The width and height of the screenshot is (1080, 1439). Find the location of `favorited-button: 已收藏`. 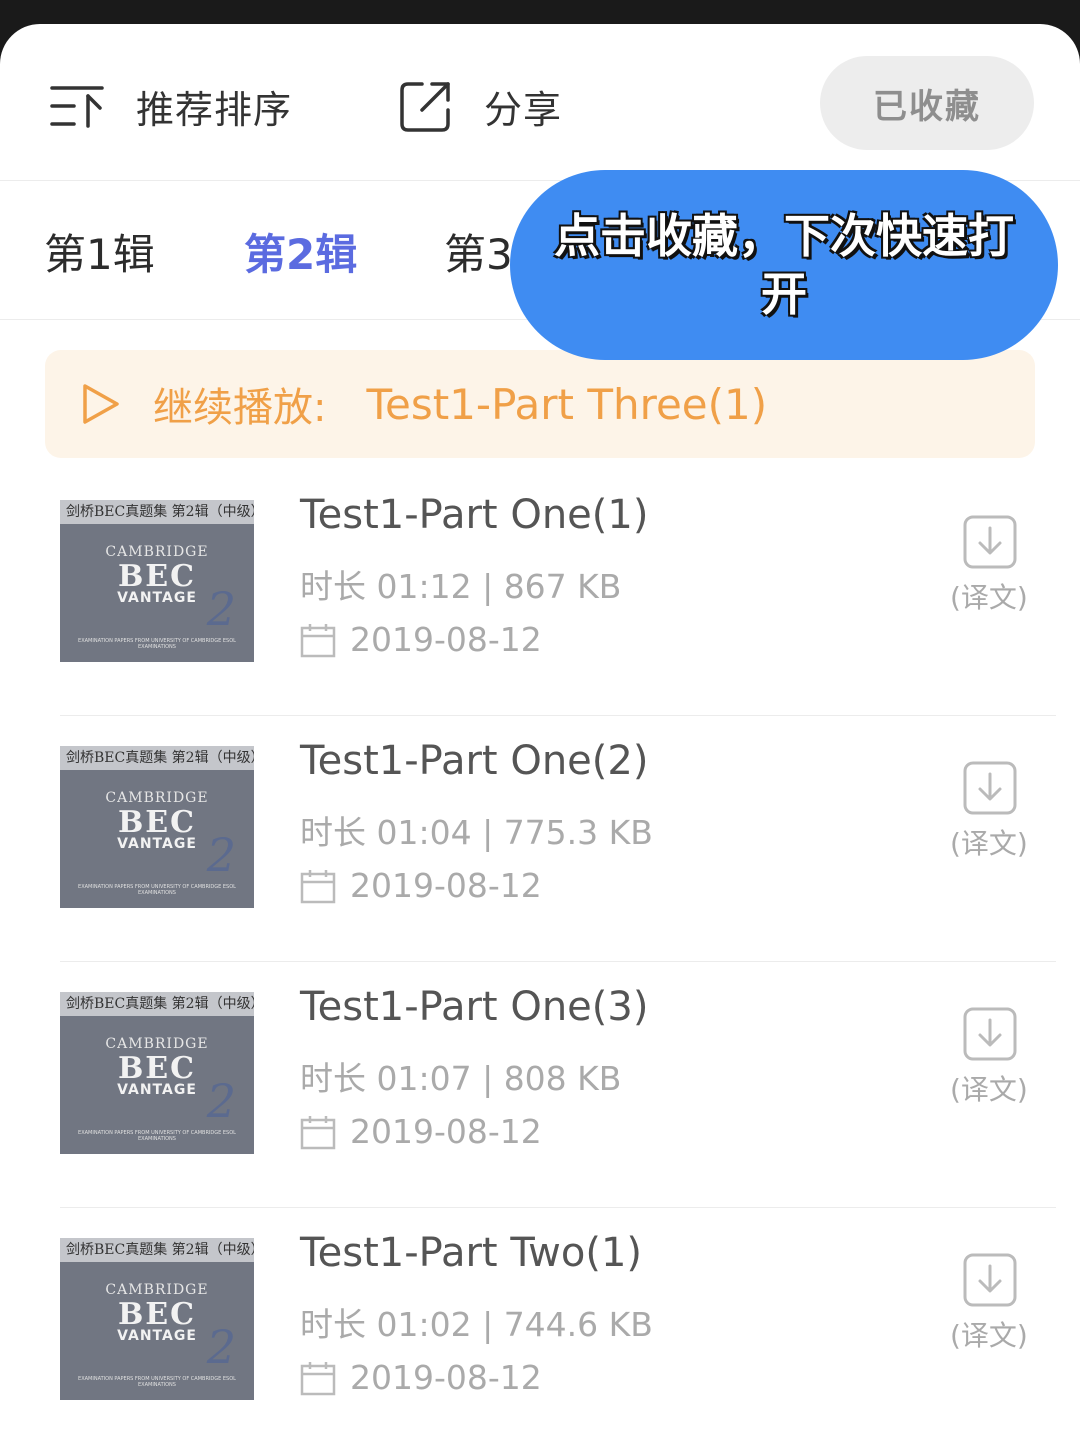

favorited-button: 已收藏 is located at coordinates (927, 103).